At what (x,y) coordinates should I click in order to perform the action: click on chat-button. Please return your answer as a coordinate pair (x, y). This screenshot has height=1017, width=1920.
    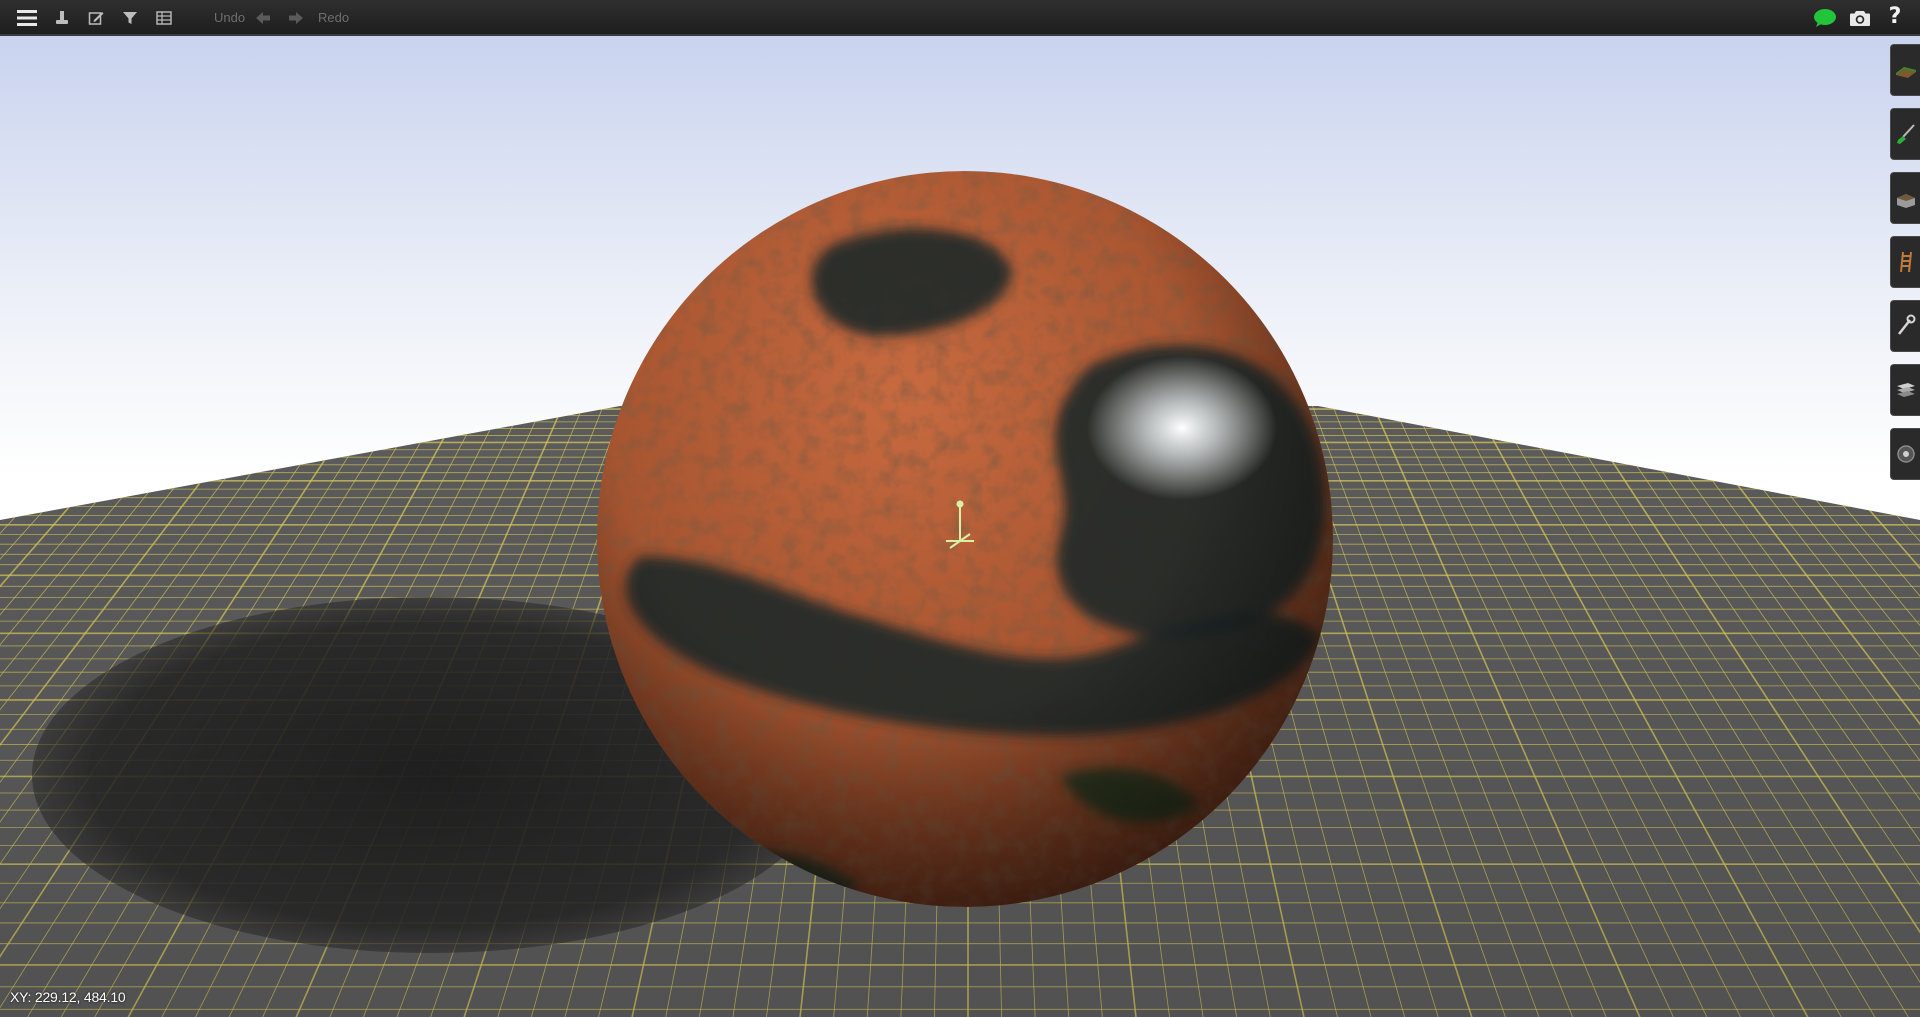
    Looking at the image, I should click on (1825, 18).